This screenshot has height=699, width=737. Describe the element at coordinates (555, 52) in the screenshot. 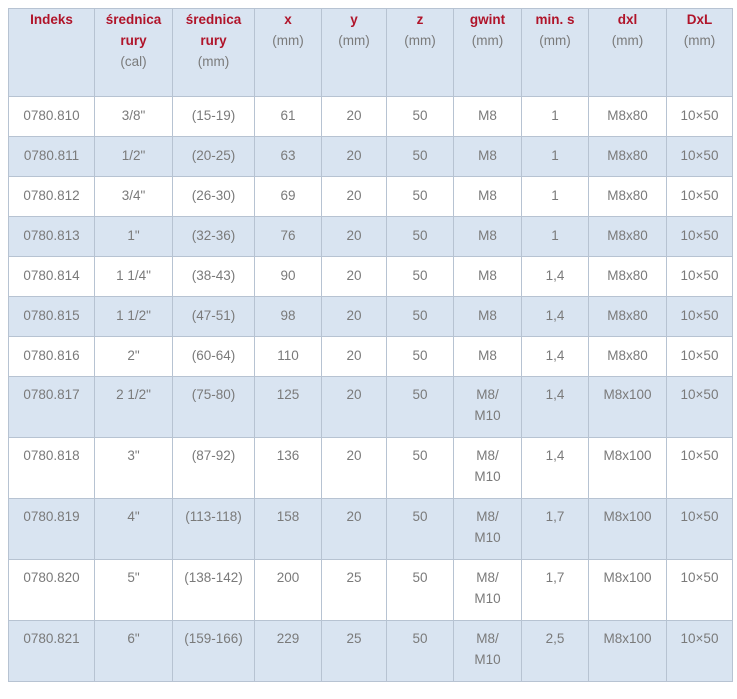

I see `column-header: min. s (mm)` at that location.